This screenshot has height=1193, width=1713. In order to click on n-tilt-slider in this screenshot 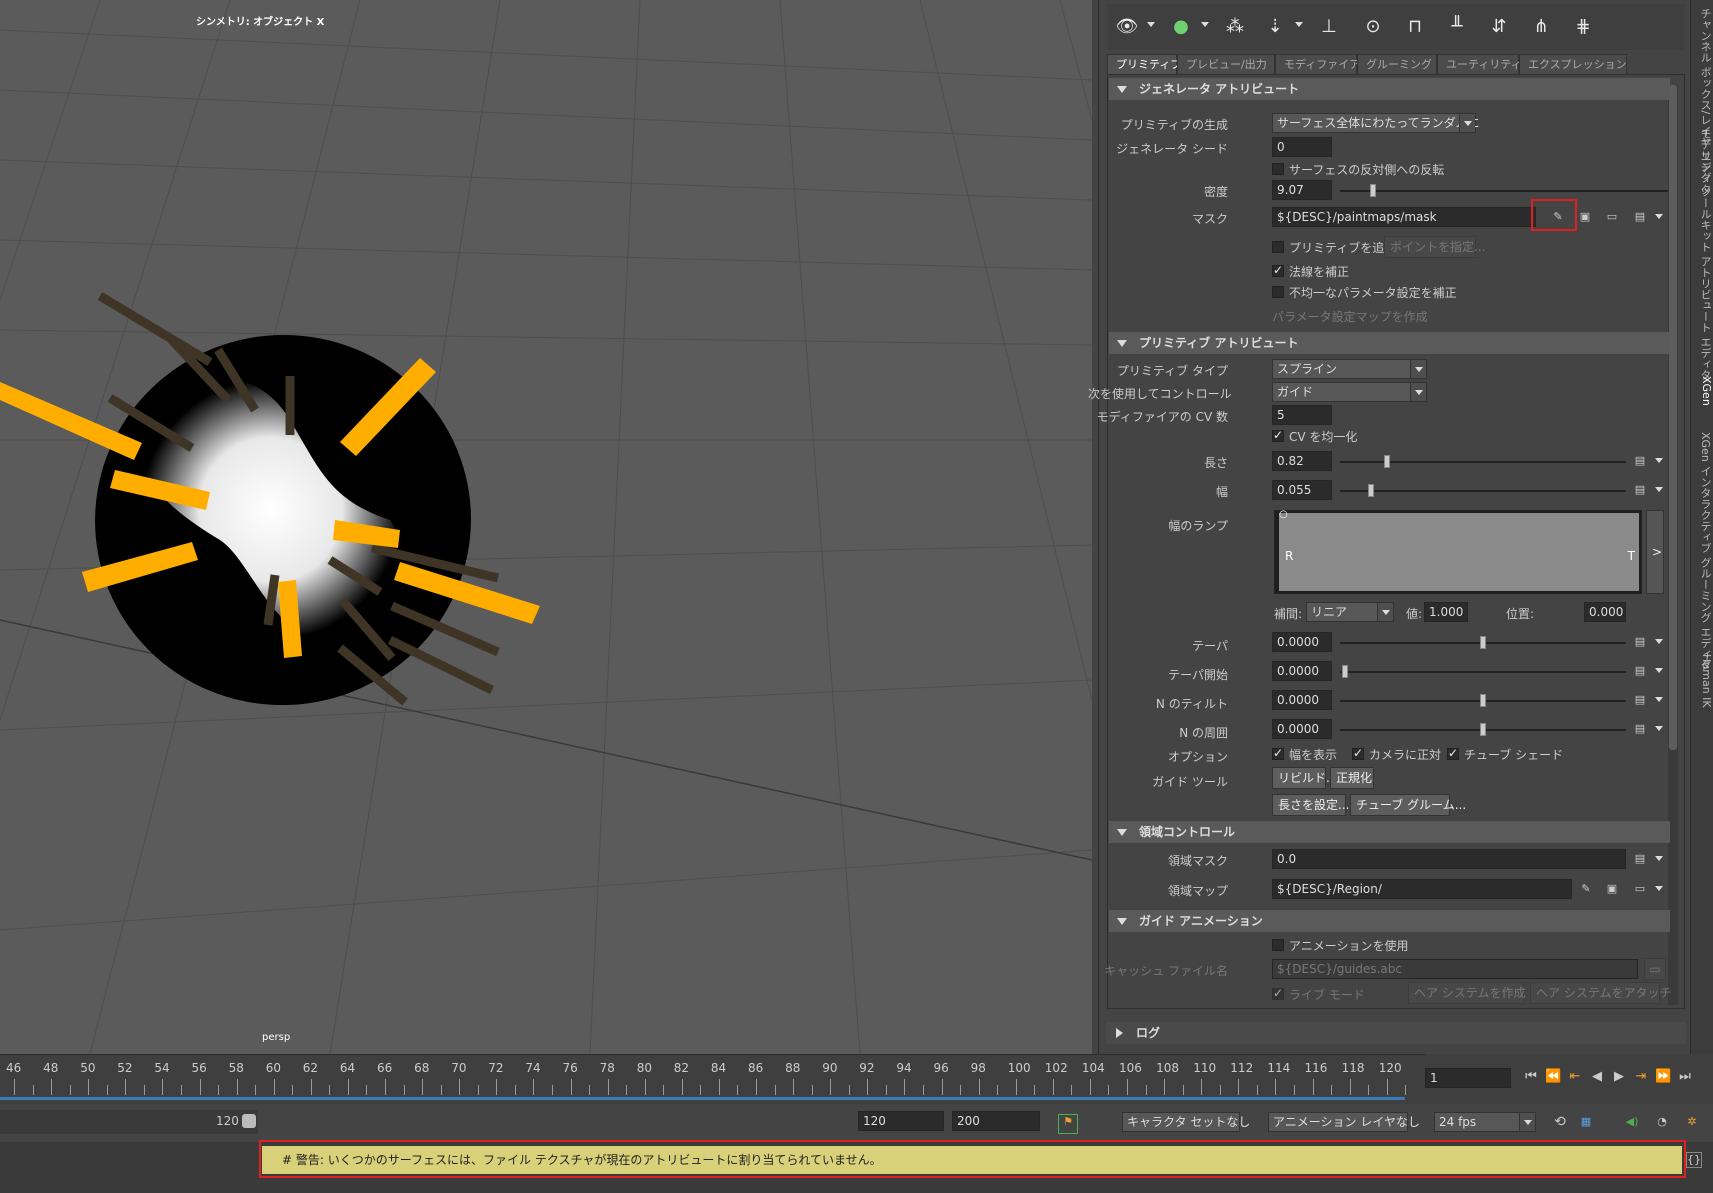, I will do `click(1483, 700)`.